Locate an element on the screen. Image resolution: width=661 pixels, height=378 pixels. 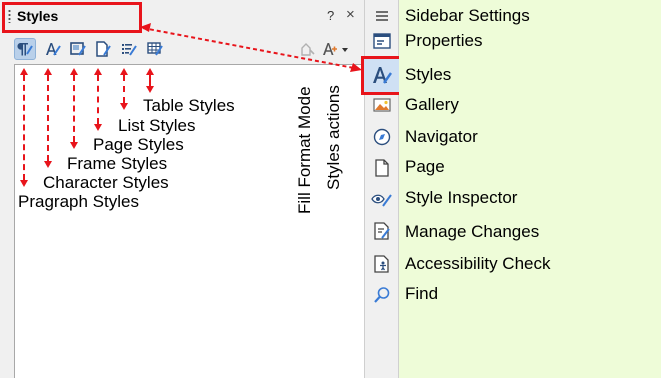
tab-label-manage-changes: Manage Changes is located at coordinates (472, 231).